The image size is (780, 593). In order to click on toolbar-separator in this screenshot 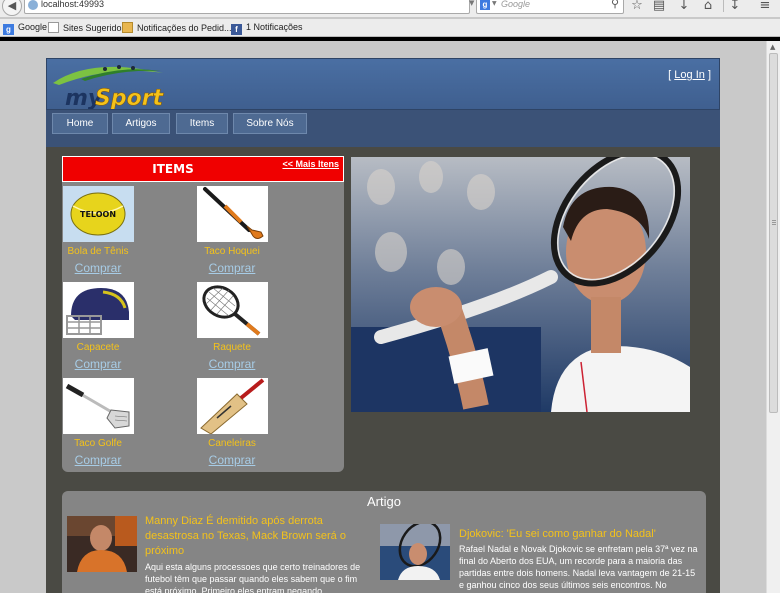, I will do `click(723, 6)`.